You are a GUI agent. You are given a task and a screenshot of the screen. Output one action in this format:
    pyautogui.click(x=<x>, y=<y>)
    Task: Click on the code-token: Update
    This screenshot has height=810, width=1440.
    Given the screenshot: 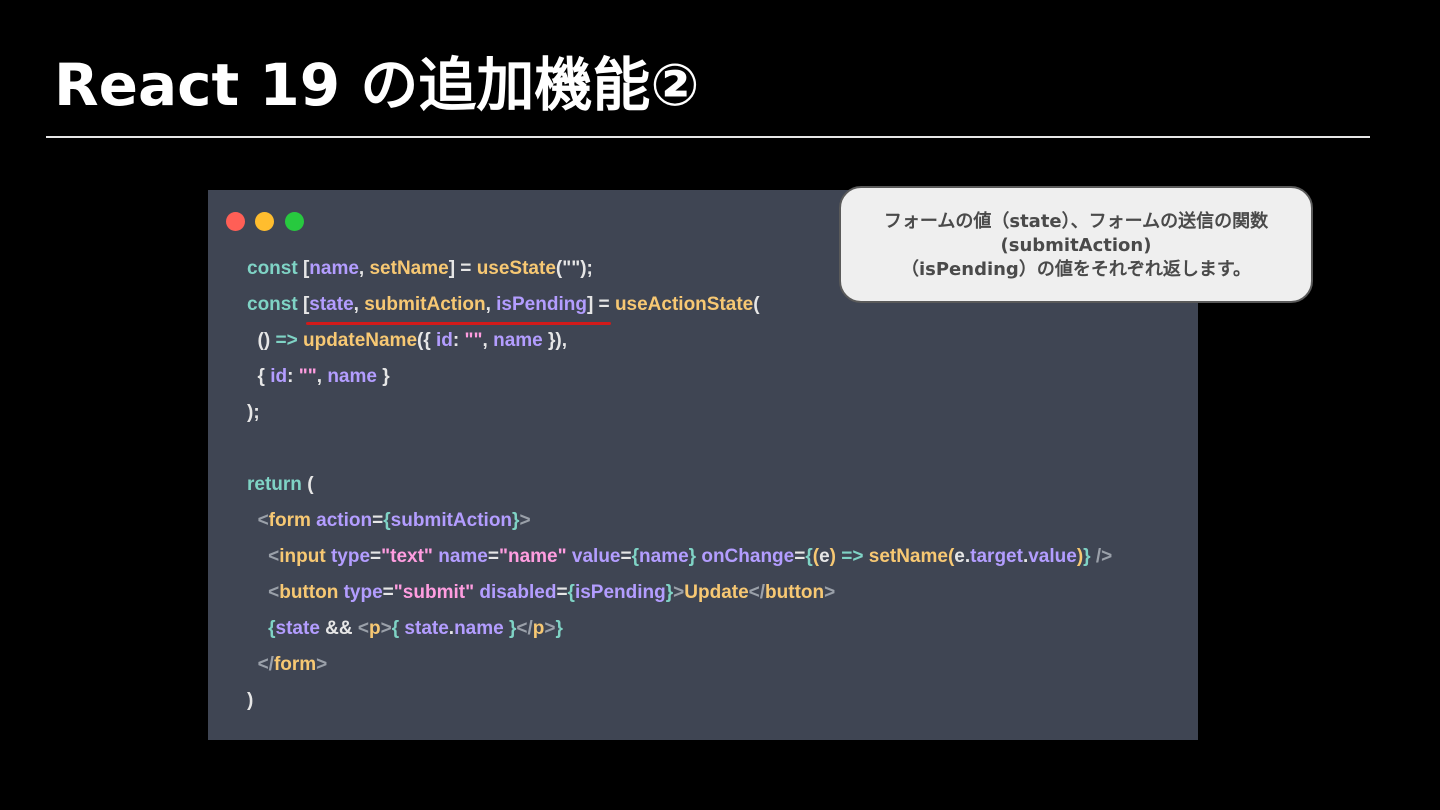 What is the action you would take?
    pyautogui.click(x=716, y=592)
    